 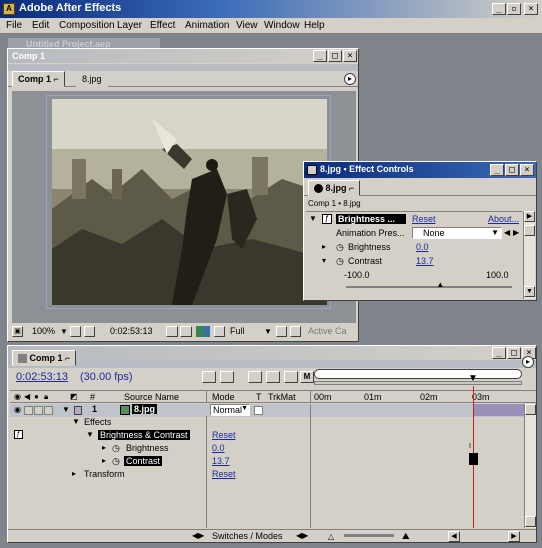 I want to click on comp-menu-arrow-icon: ▸, so click(x=350, y=79).